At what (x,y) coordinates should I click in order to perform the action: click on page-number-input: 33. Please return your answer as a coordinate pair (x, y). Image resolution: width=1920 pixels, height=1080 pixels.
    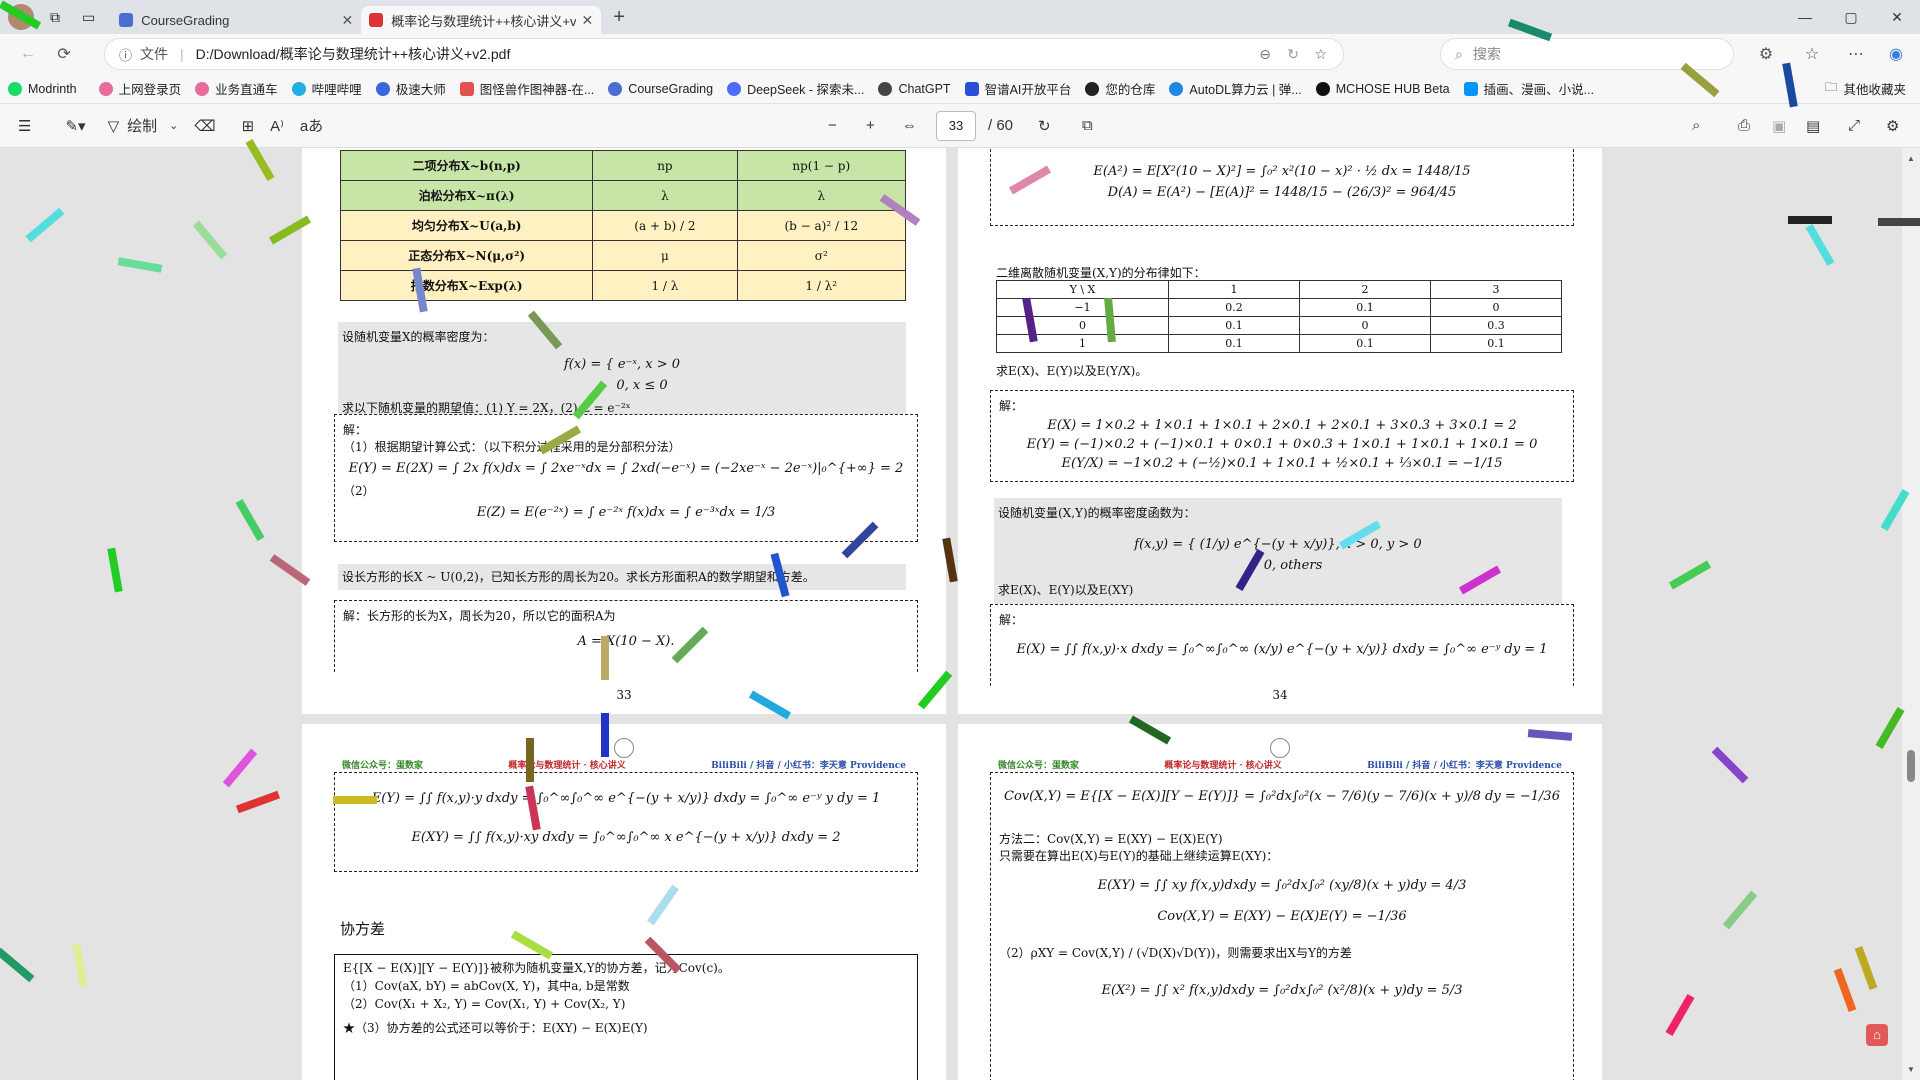
    Looking at the image, I should click on (956, 126).